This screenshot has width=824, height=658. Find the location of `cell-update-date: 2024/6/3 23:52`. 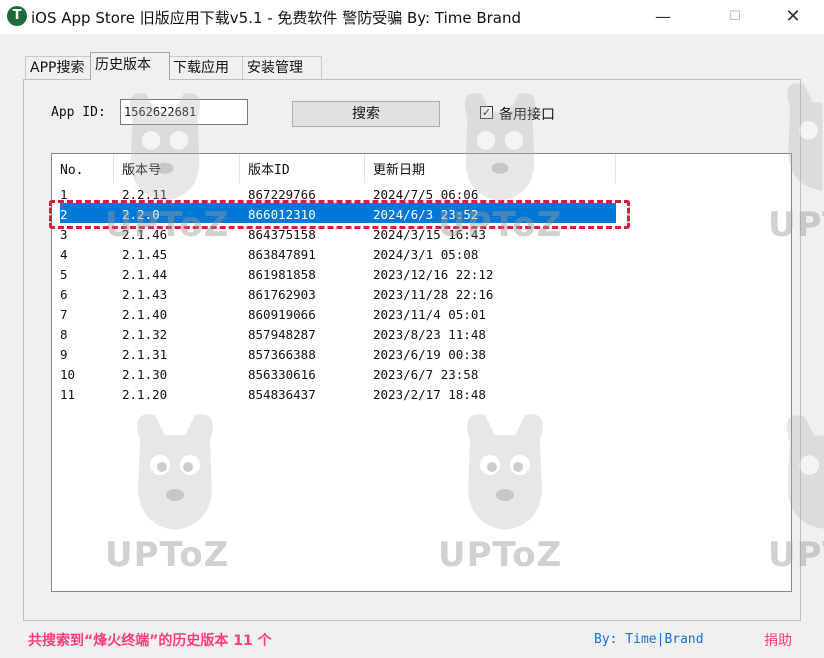

cell-update-date: 2024/6/3 23:52 is located at coordinates (426, 214).